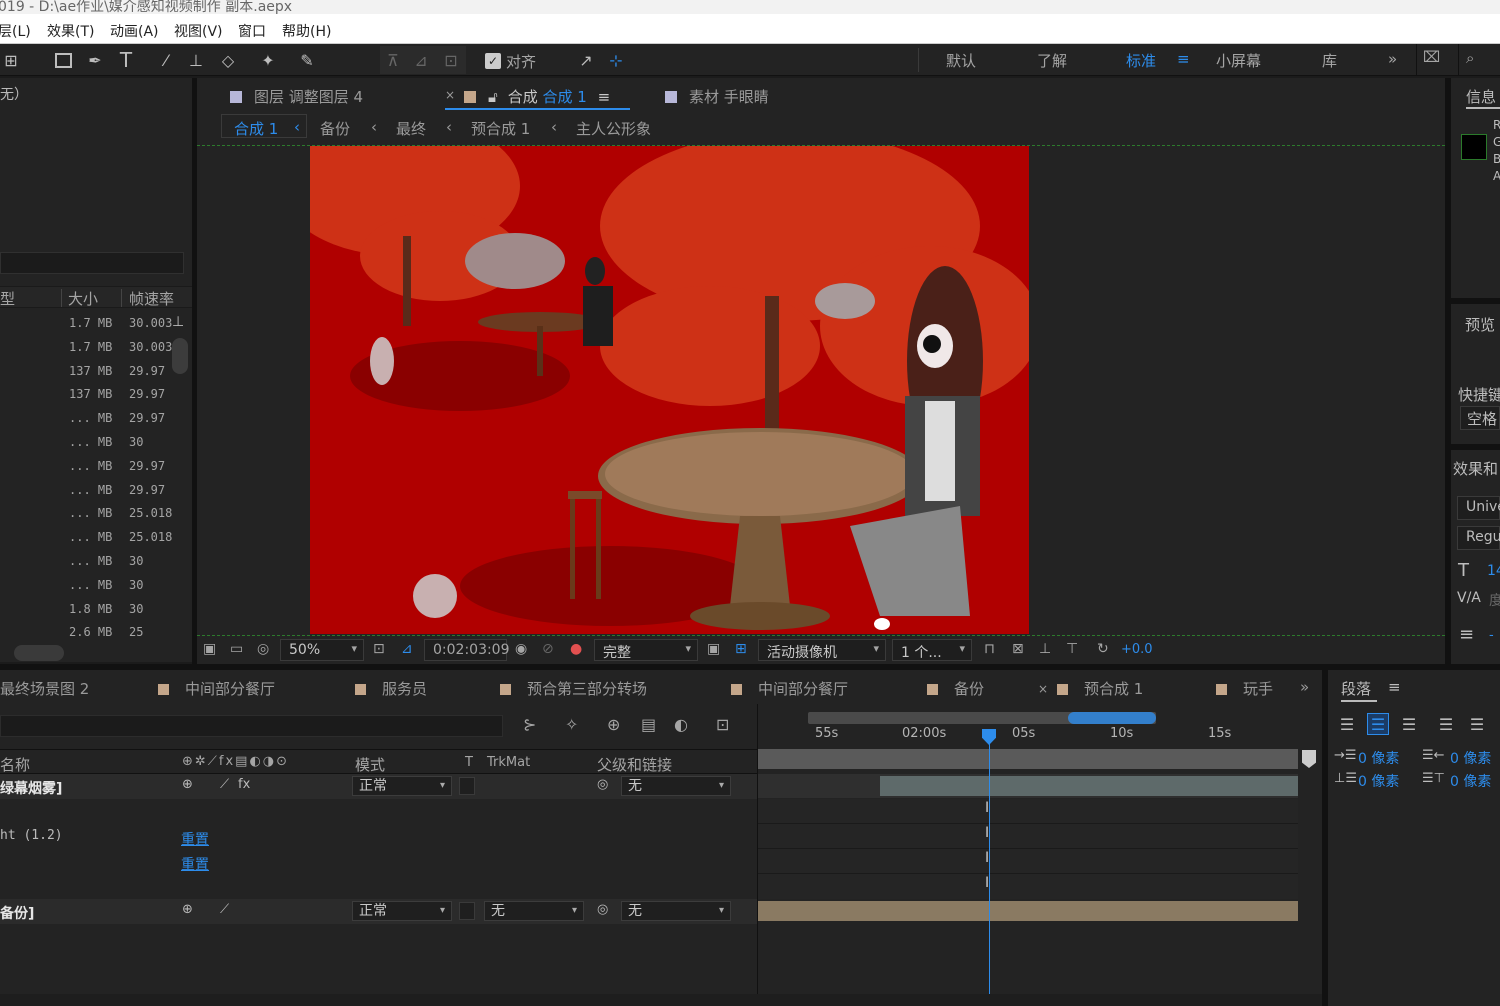 Image resolution: width=1500 pixels, height=1006 pixels. I want to click on view-axis-icon: ⊡, so click(451, 60).